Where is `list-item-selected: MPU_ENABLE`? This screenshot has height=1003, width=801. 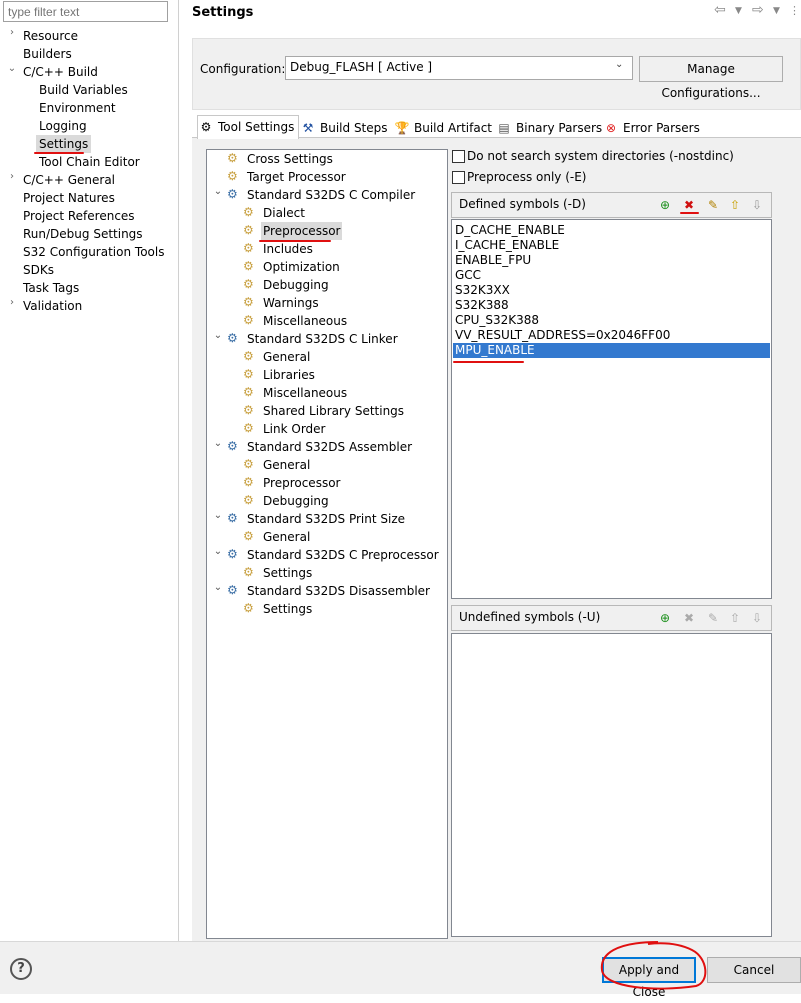
list-item-selected: MPU_ENABLE is located at coordinates (611, 350).